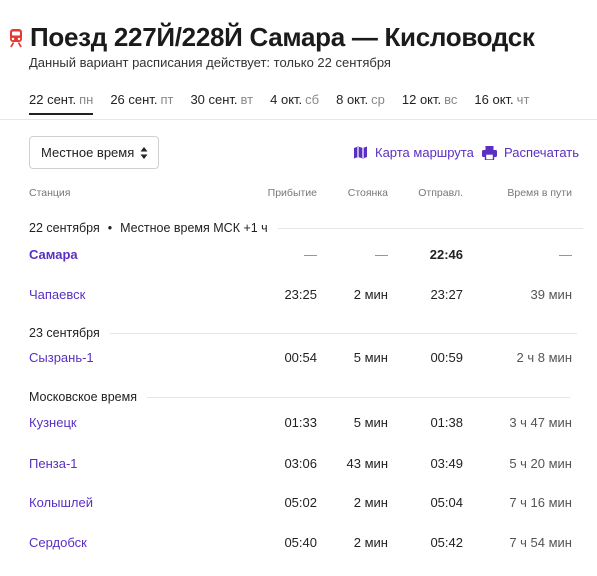 The image size is (597, 576). What do you see at coordinates (292, 193) in the screenshot?
I see `column-arrival: Прибытие` at bounding box center [292, 193].